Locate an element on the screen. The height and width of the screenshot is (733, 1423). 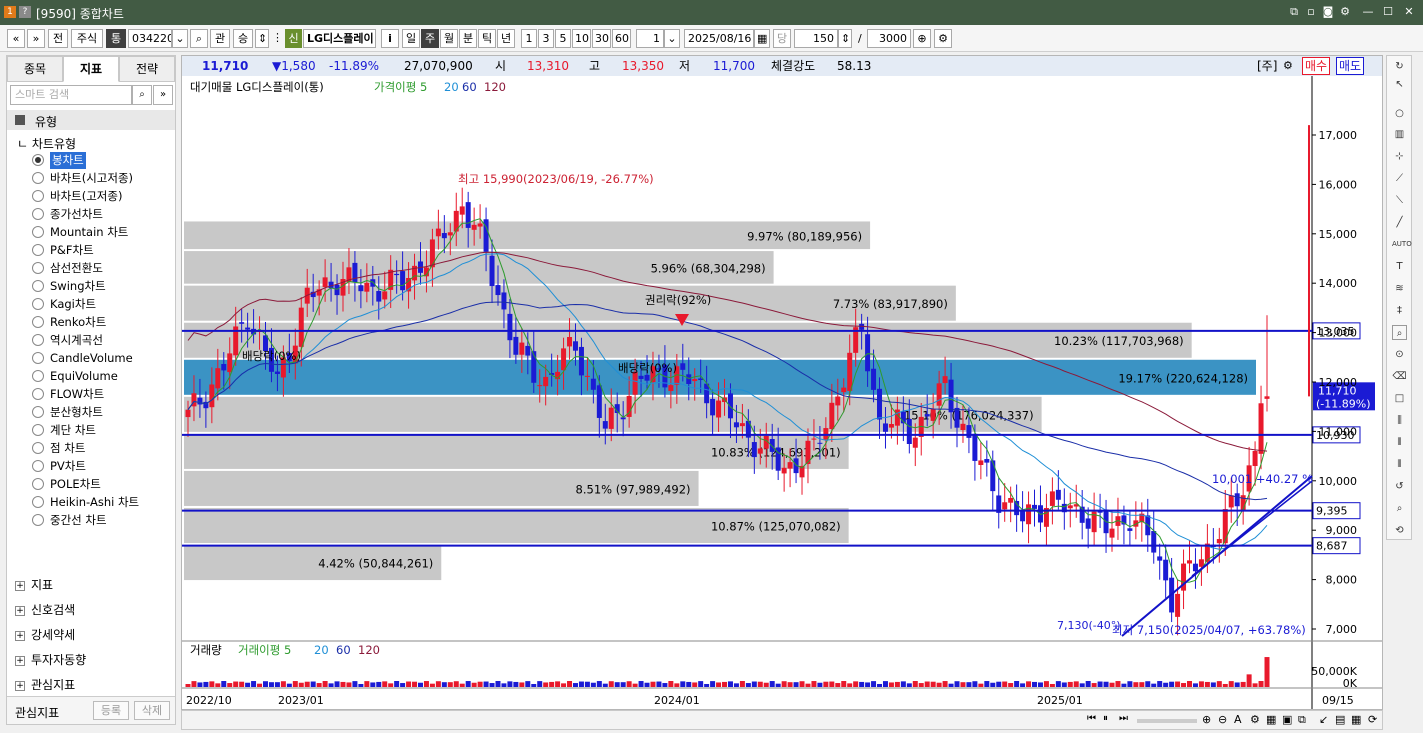
quote-settings-icon: ⚙ is located at coordinates (1288, 66).